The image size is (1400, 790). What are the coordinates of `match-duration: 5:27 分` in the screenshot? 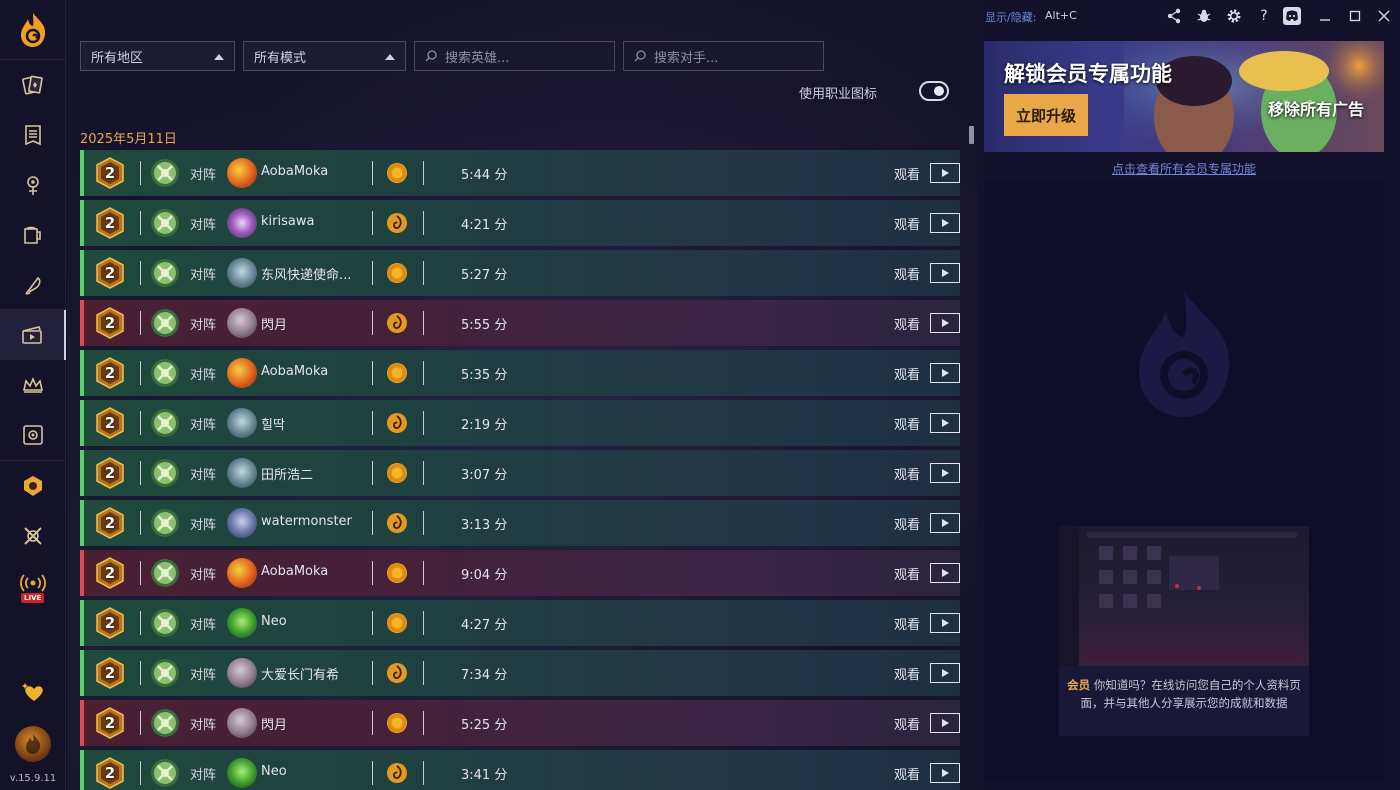 It's located at (484, 275).